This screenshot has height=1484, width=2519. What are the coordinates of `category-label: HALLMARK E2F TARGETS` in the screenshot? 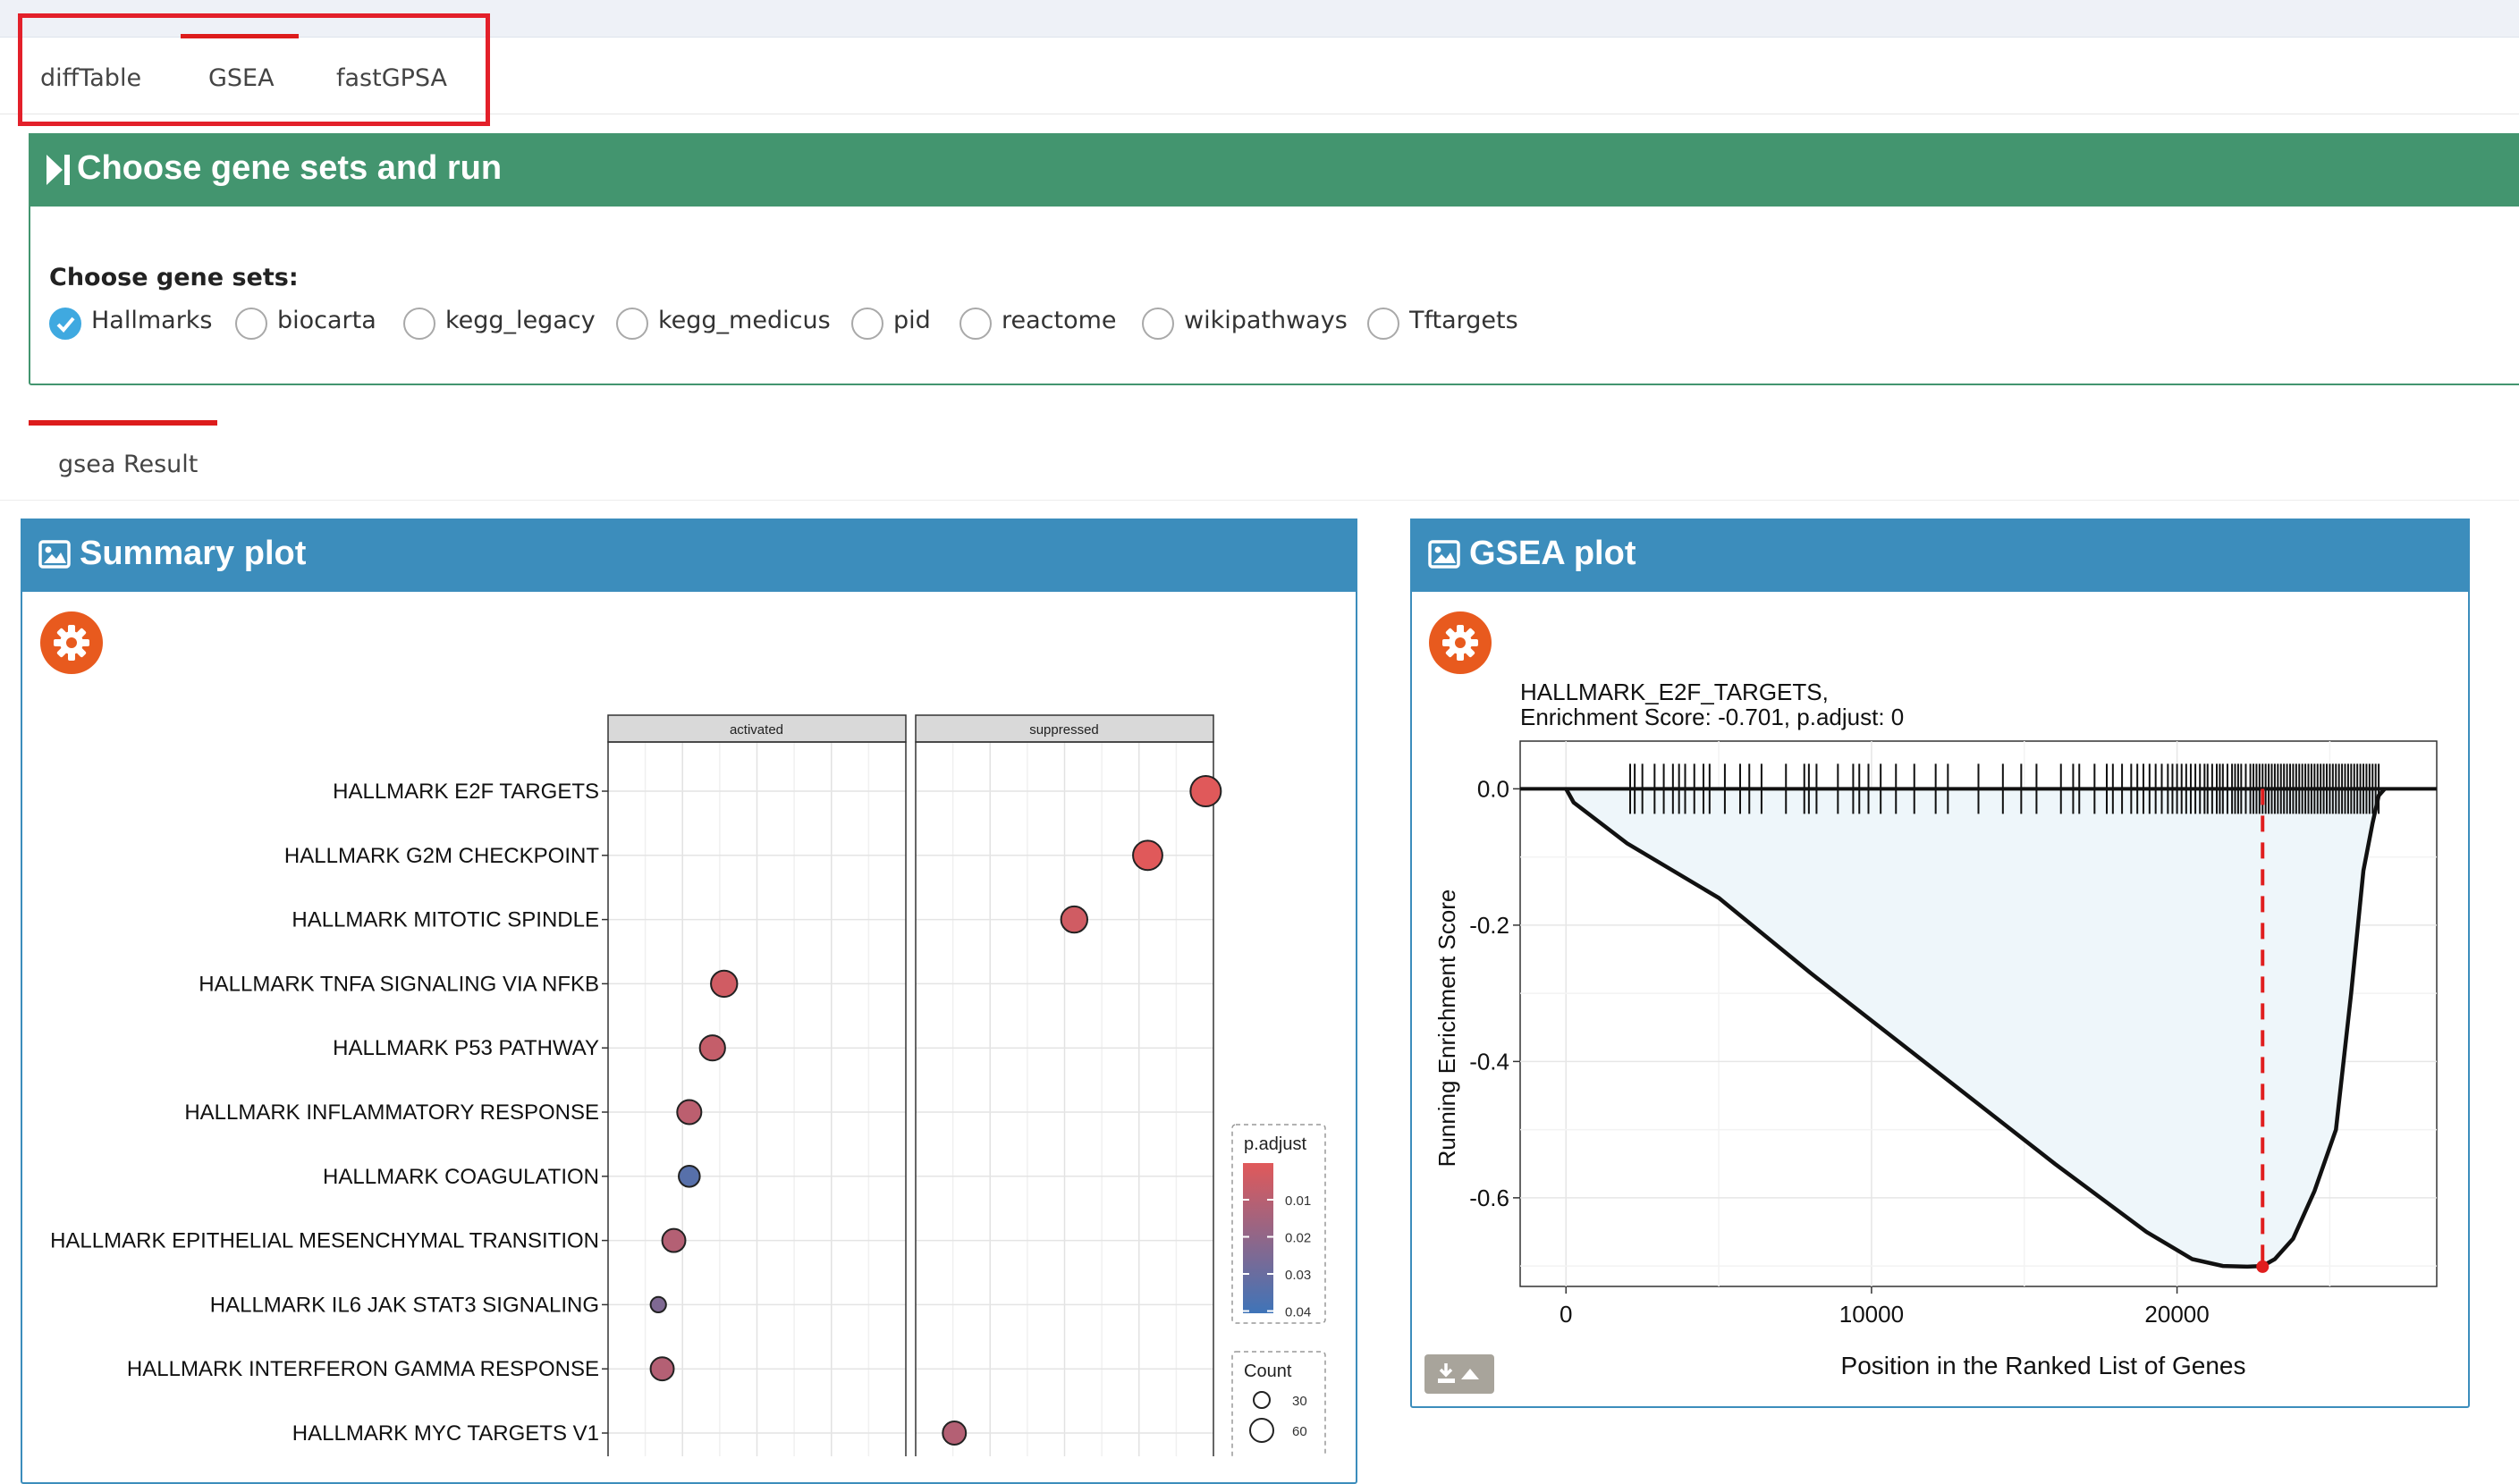 It's located at (466, 792).